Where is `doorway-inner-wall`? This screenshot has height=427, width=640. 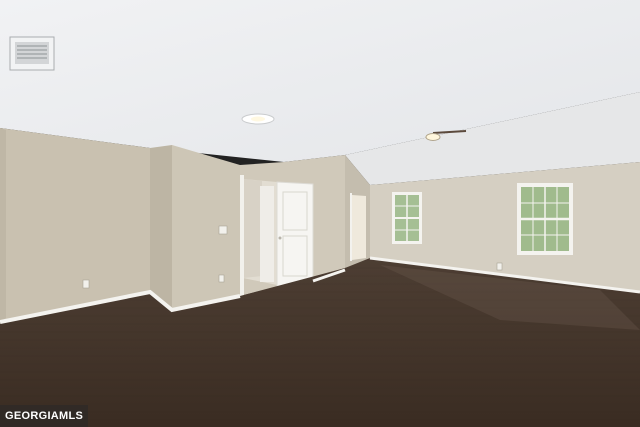
doorway-inner-wall is located at coordinates (252, 228).